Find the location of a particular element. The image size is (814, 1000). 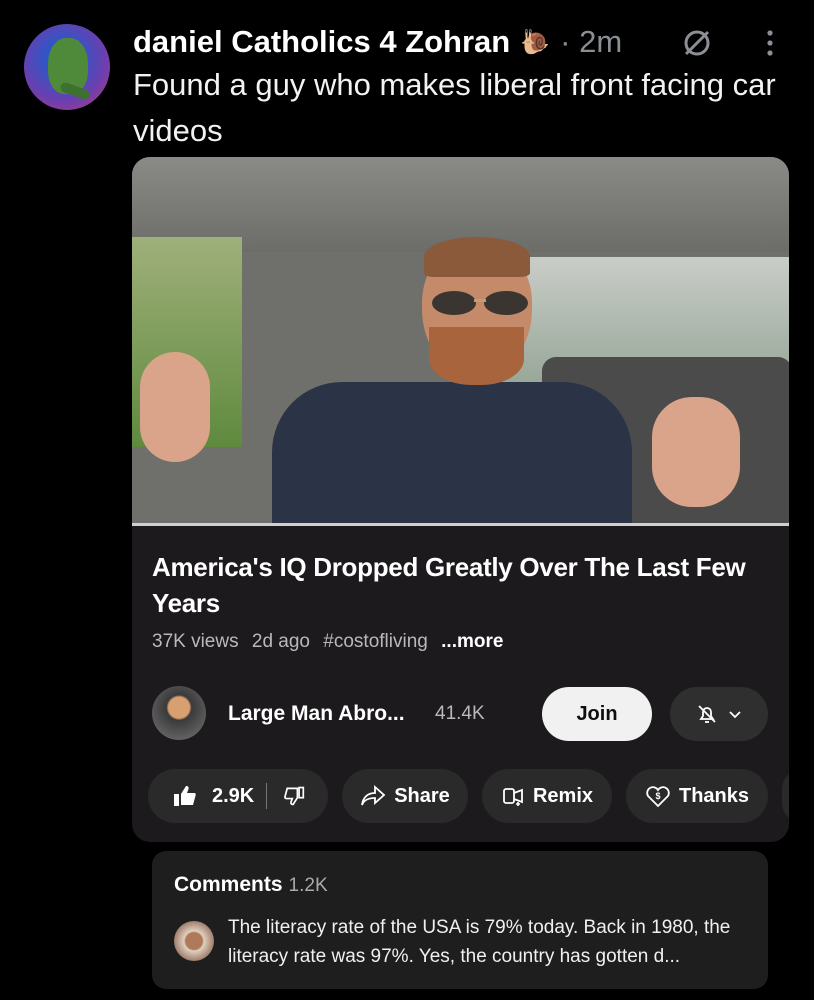

like-dislike-group: 2.9K is located at coordinates (238, 796).